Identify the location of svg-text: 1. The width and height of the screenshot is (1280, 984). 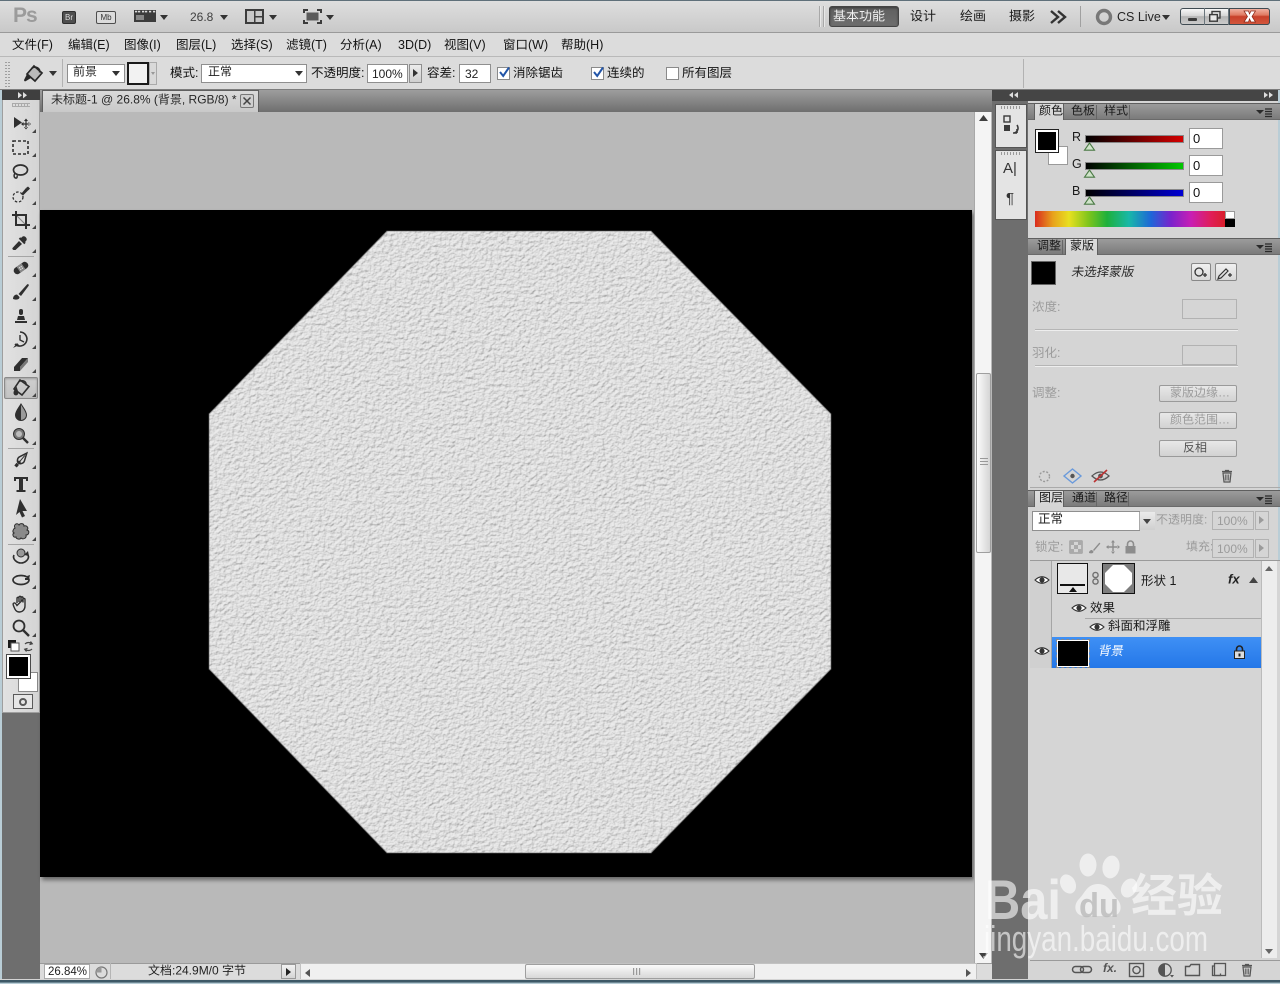
(1171, 581).